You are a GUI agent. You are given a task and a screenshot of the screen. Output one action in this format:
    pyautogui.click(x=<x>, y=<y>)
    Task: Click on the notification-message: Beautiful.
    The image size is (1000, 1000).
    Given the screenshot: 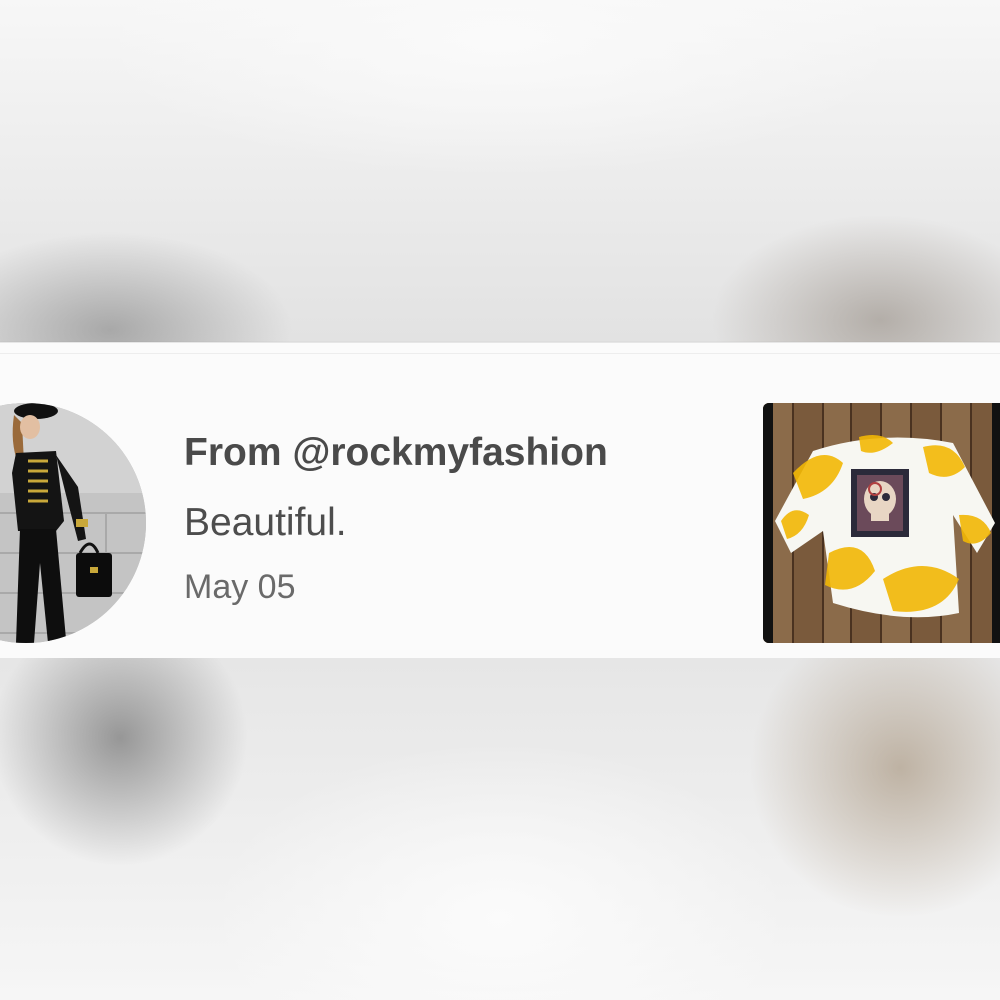 What is the action you would take?
    pyautogui.click(x=265, y=522)
    